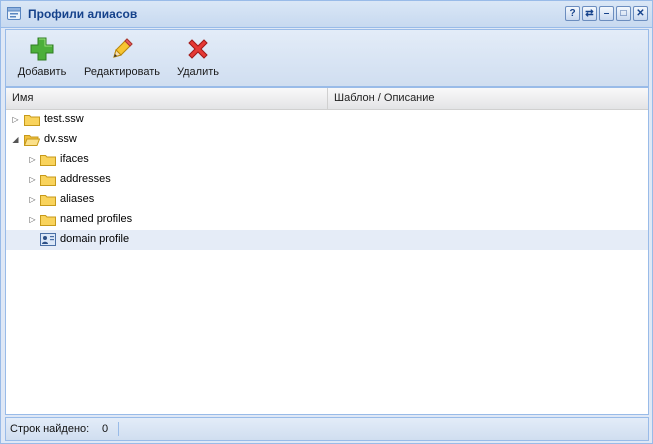 This screenshot has height=444, width=653. What do you see at coordinates (118, 429) in the screenshot?
I see `status-divider` at bounding box center [118, 429].